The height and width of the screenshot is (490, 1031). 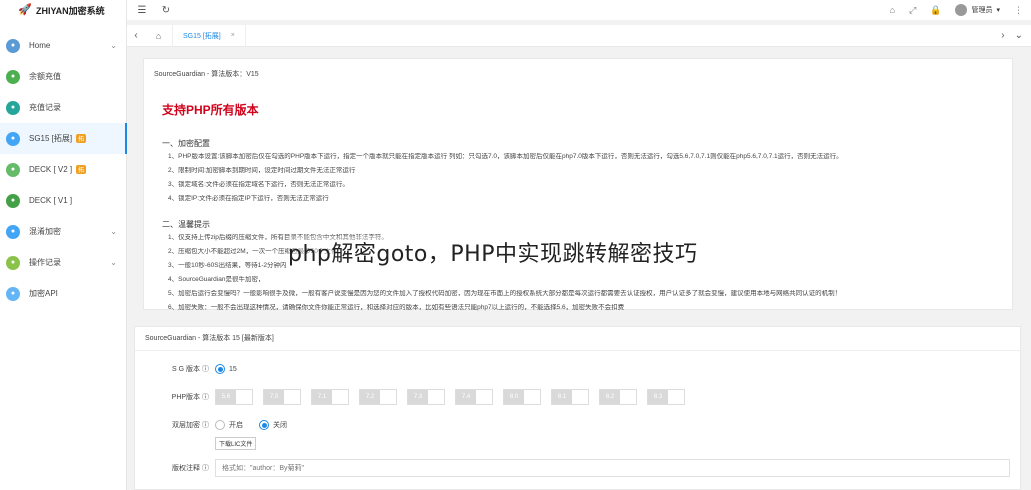 What do you see at coordinates (63, 107) in the screenshot?
I see `sidebar-item: ● 充值记录` at bounding box center [63, 107].